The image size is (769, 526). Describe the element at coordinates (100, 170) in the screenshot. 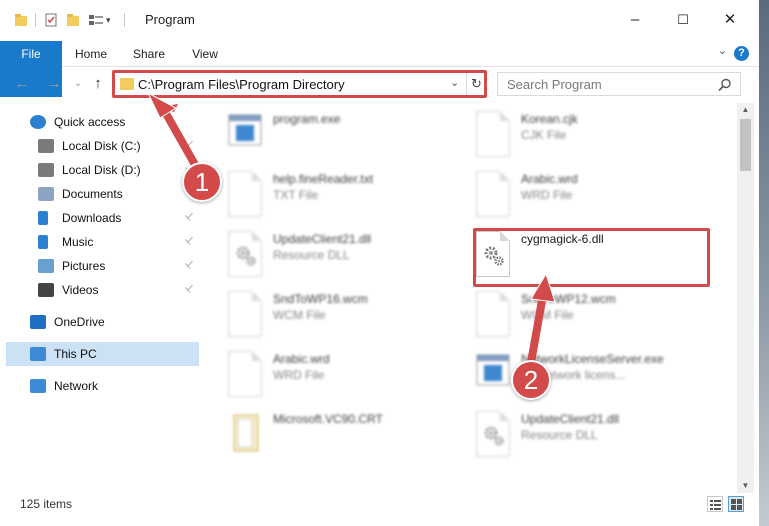

I see `sidebar-item-local-disk-d: Local Disk (D:)⊥` at that location.